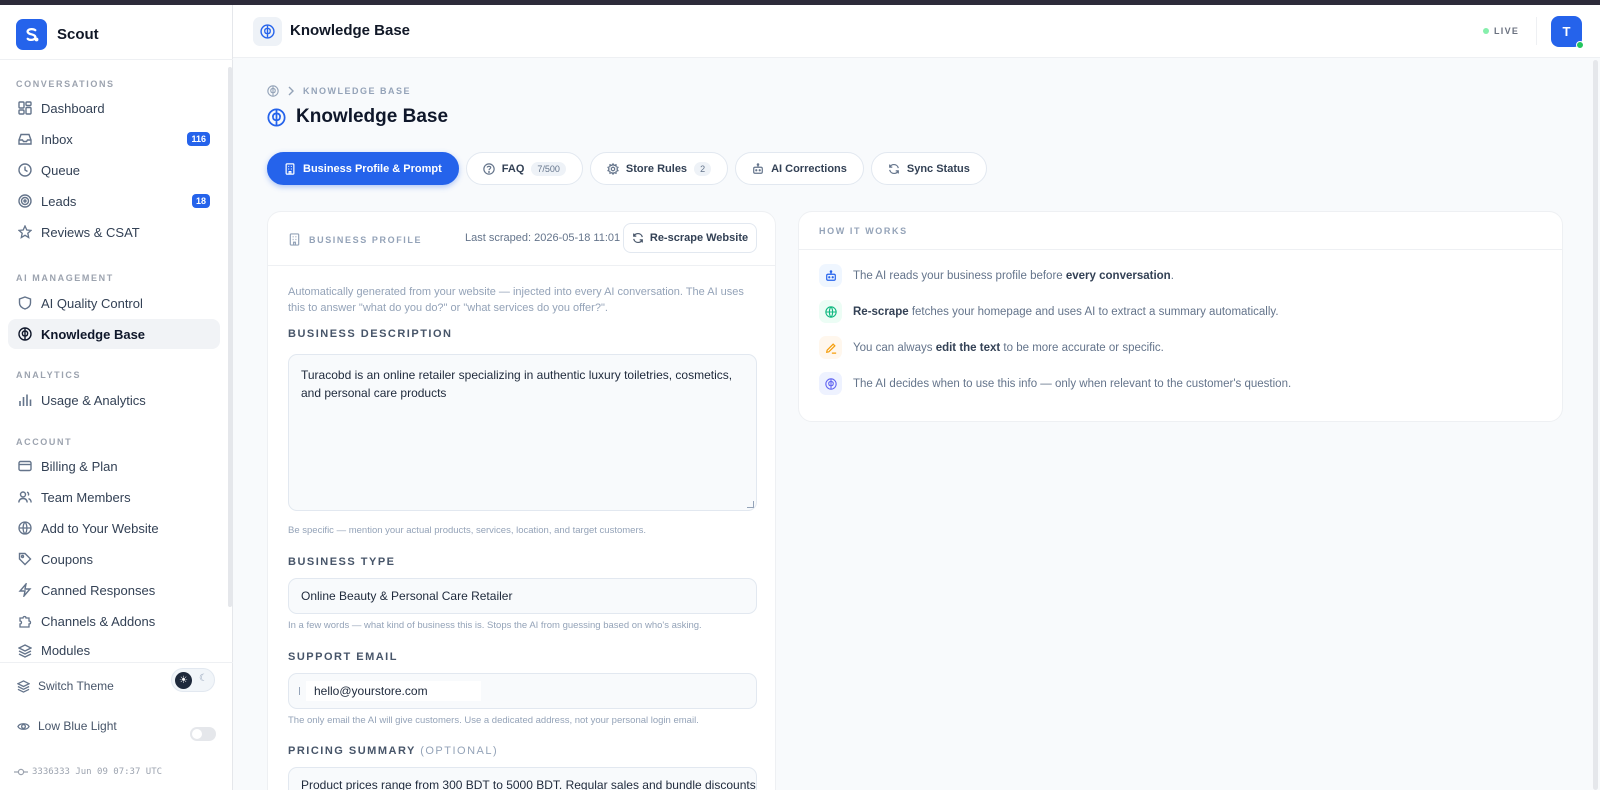  What do you see at coordinates (24, 232) in the screenshot?
I see `star-icon` at bounding box center [24, 232].